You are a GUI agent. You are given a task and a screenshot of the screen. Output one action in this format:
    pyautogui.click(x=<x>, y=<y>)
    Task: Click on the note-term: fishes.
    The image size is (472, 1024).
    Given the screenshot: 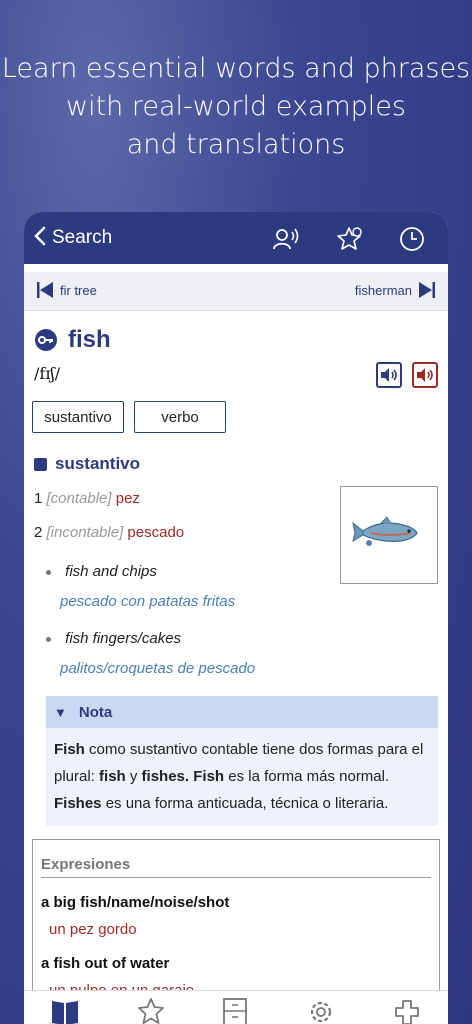 What is the action you would take?
    pyautogui.click(x=165, y=776)
    